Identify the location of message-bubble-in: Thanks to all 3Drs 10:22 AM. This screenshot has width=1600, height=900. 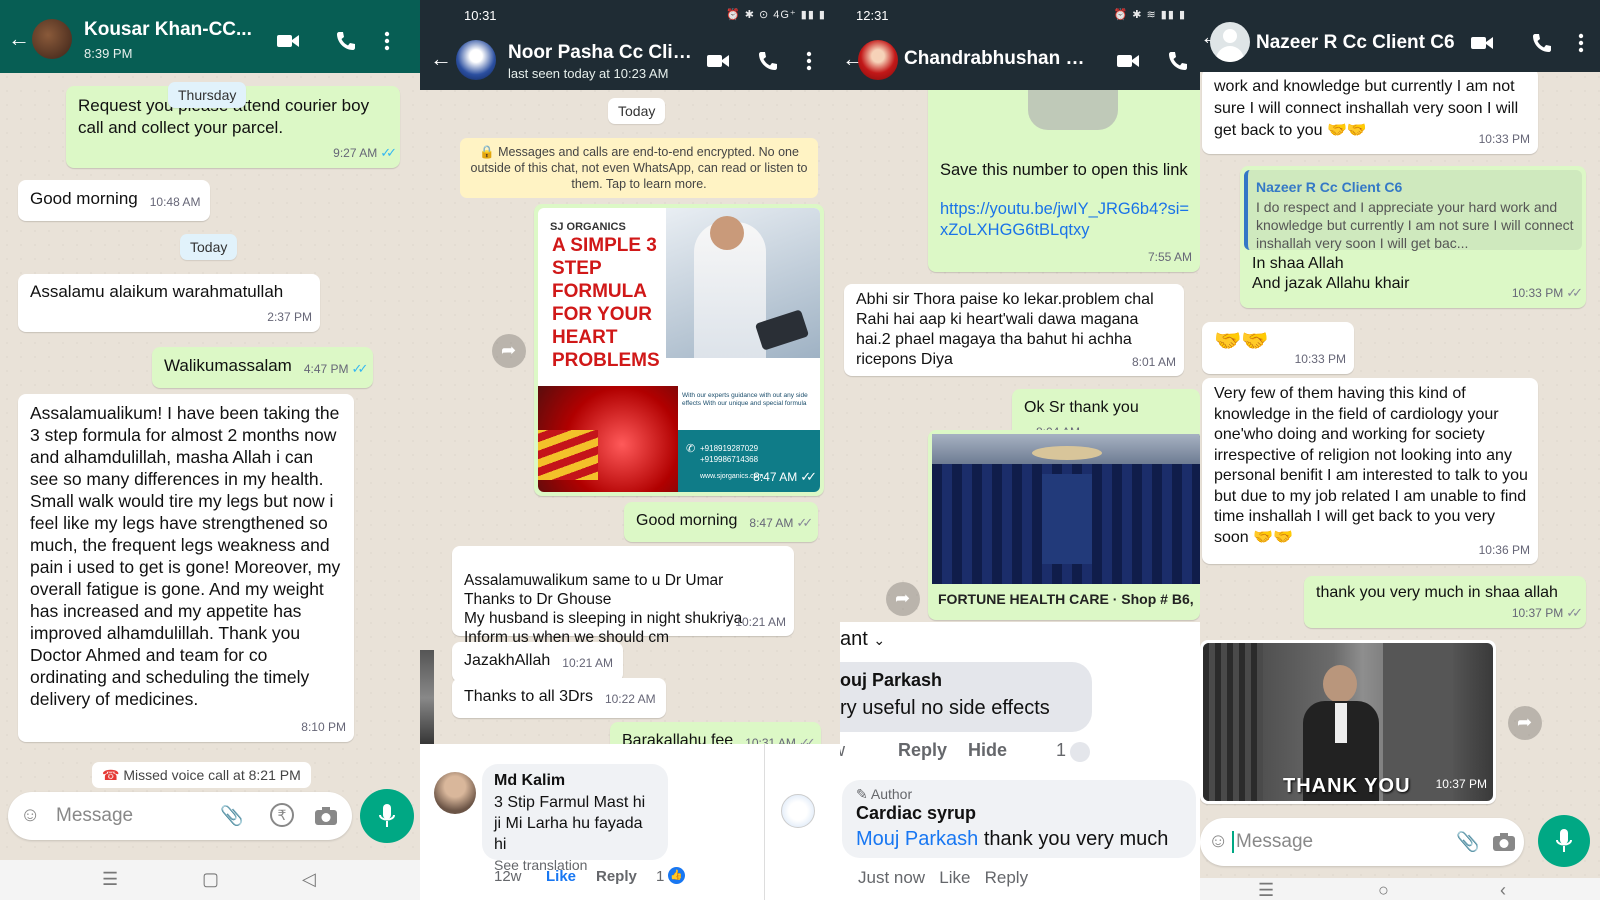
(559, 698).